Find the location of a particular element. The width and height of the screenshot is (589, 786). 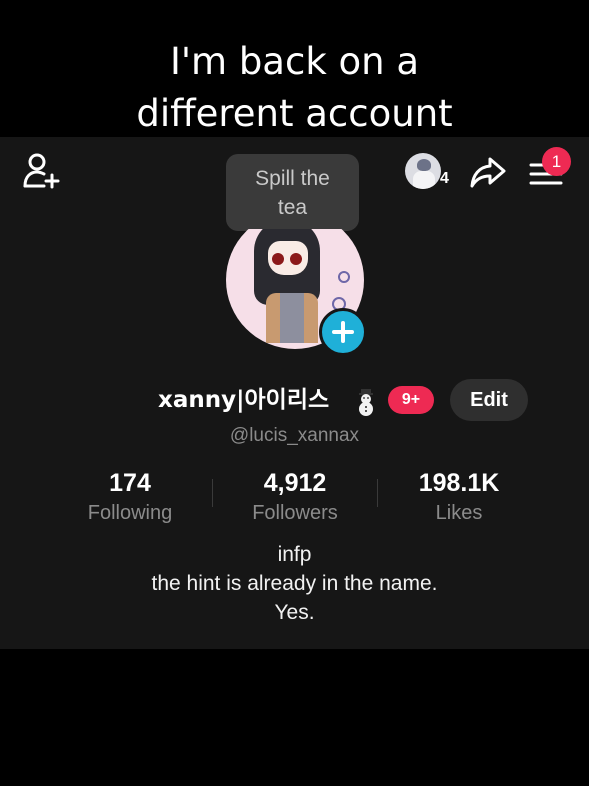

story-avatar is located at coordinates (423, 171).